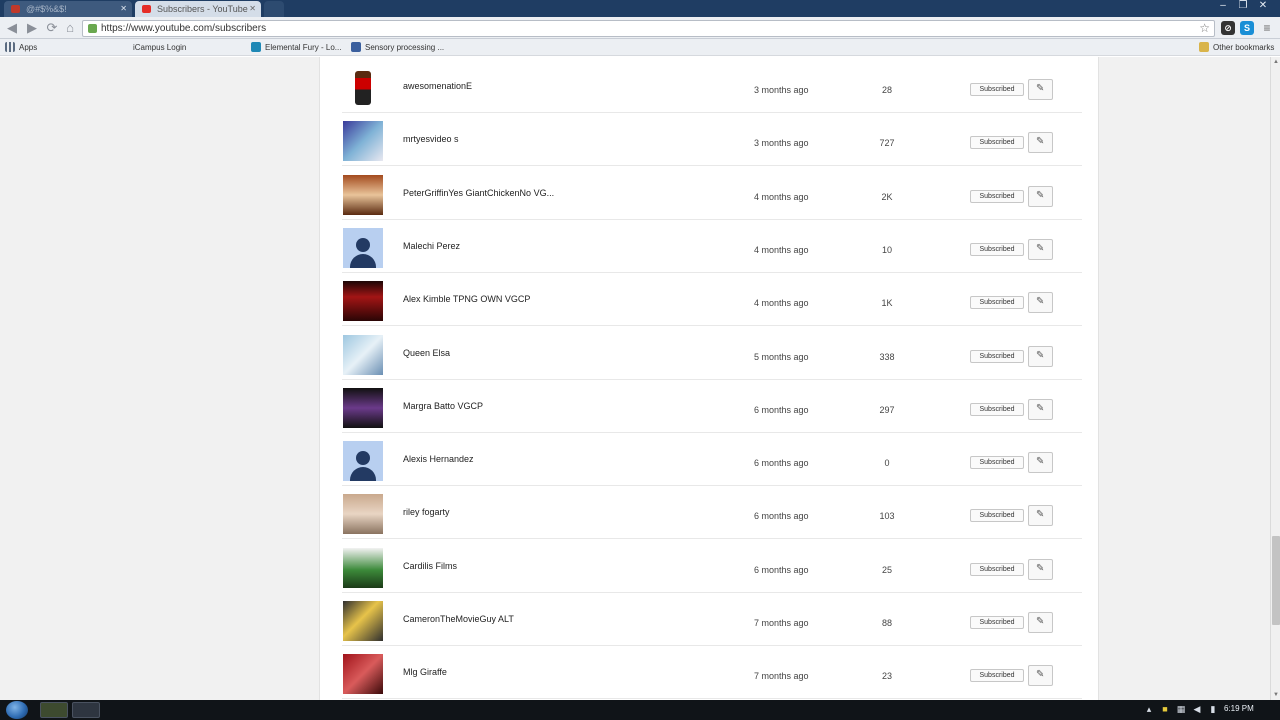 The image size is (1280, 720). I want to click on subscriber-count: 25, so click(886, 569).